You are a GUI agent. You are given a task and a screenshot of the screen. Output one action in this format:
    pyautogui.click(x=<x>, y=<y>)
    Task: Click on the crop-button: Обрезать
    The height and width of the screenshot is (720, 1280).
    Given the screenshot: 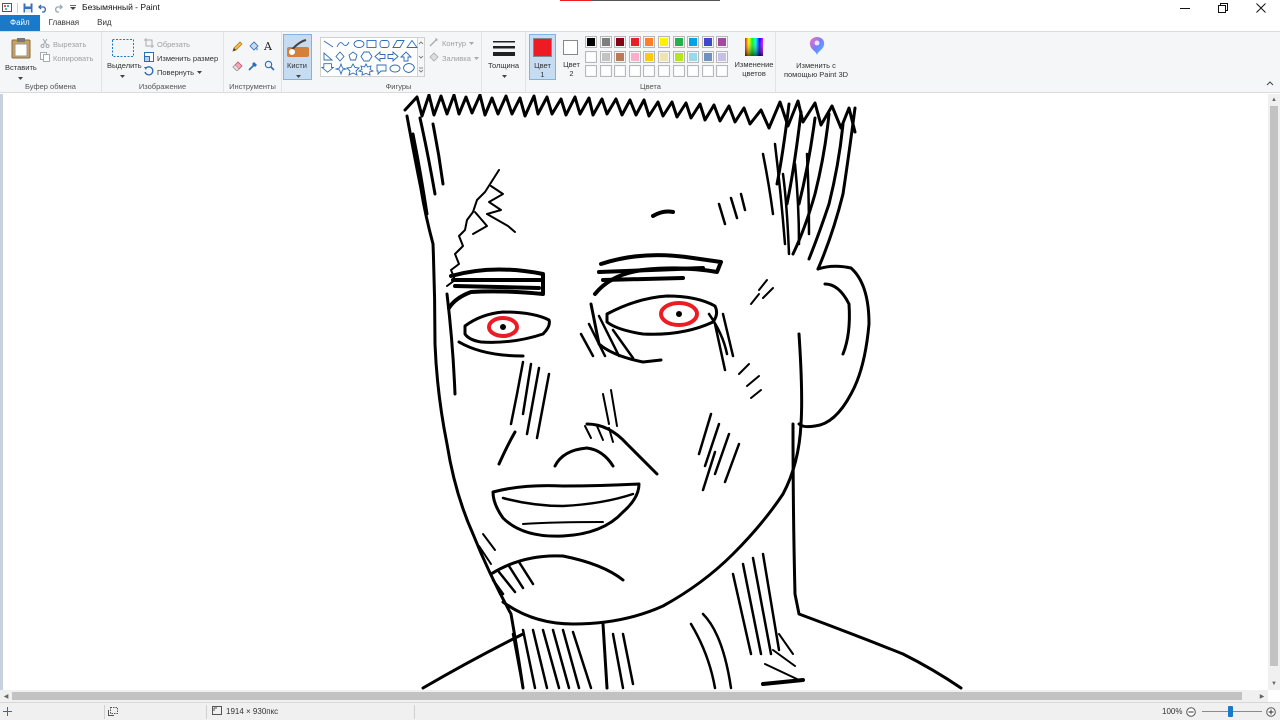 What is the action you would take?
    pyautogui.click(x=167, y=44)
    